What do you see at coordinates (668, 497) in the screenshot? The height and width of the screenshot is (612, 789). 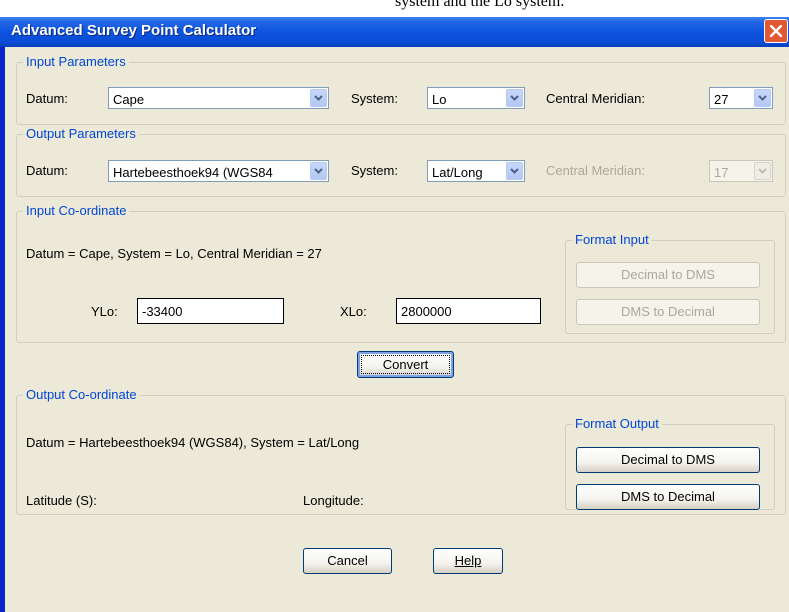 I see `output-dms-to-decimal-button: DMS to Decimal` at bounding box center [668, 497].